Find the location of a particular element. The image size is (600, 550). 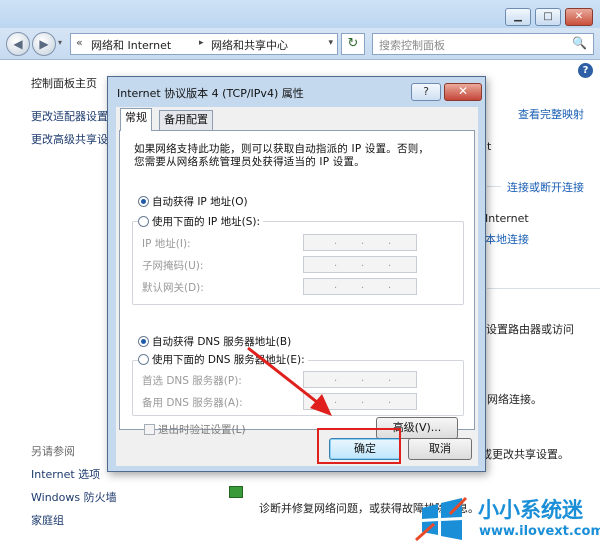

back-arrow-icon: ◀ is located at coordinates (18, 44).